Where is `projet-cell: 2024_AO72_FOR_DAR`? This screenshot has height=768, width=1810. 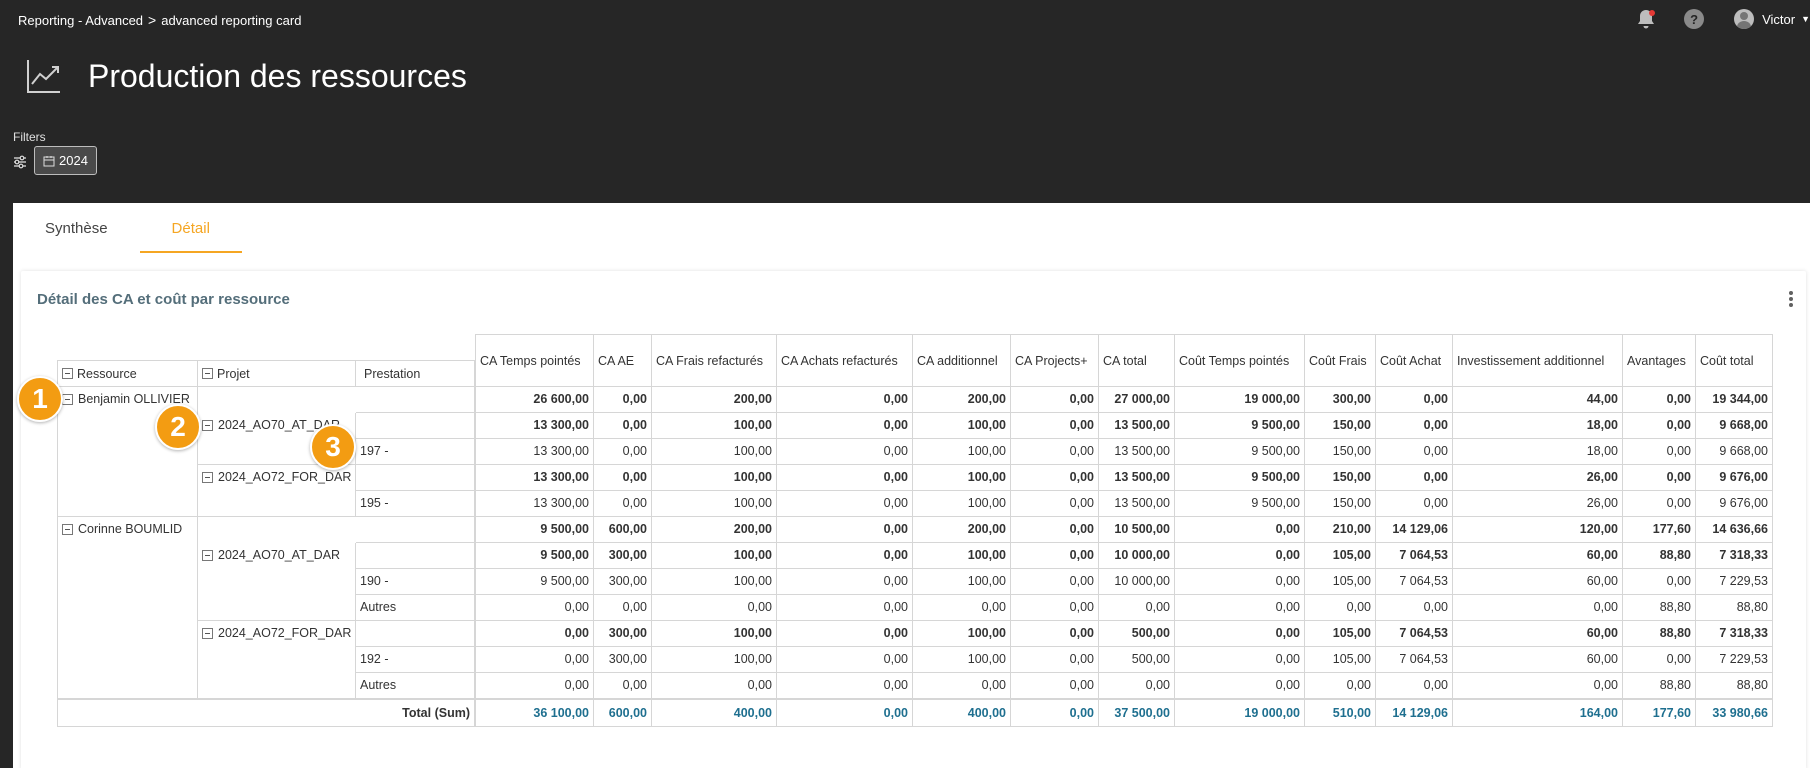 projet-cell: 2024_AO72_FOR_DAR is located at coordinates (277, 660).